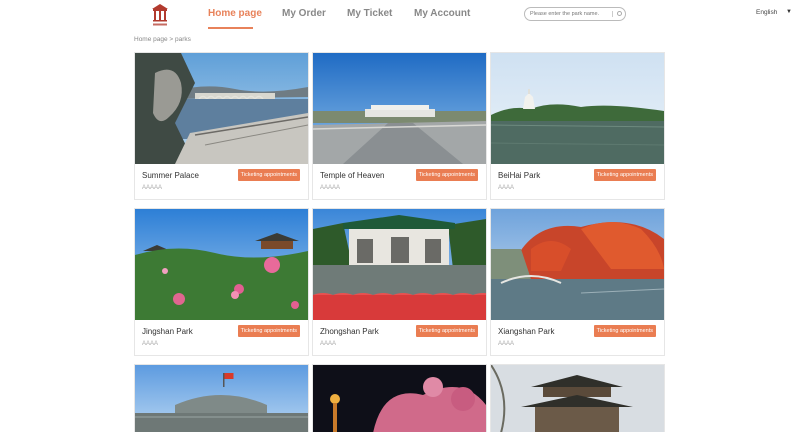 The image size is (800, 432). What do you see at coordinates (766, 12) in the screenshot?
I see `language-selector: English` at bounding box center [766, 12].